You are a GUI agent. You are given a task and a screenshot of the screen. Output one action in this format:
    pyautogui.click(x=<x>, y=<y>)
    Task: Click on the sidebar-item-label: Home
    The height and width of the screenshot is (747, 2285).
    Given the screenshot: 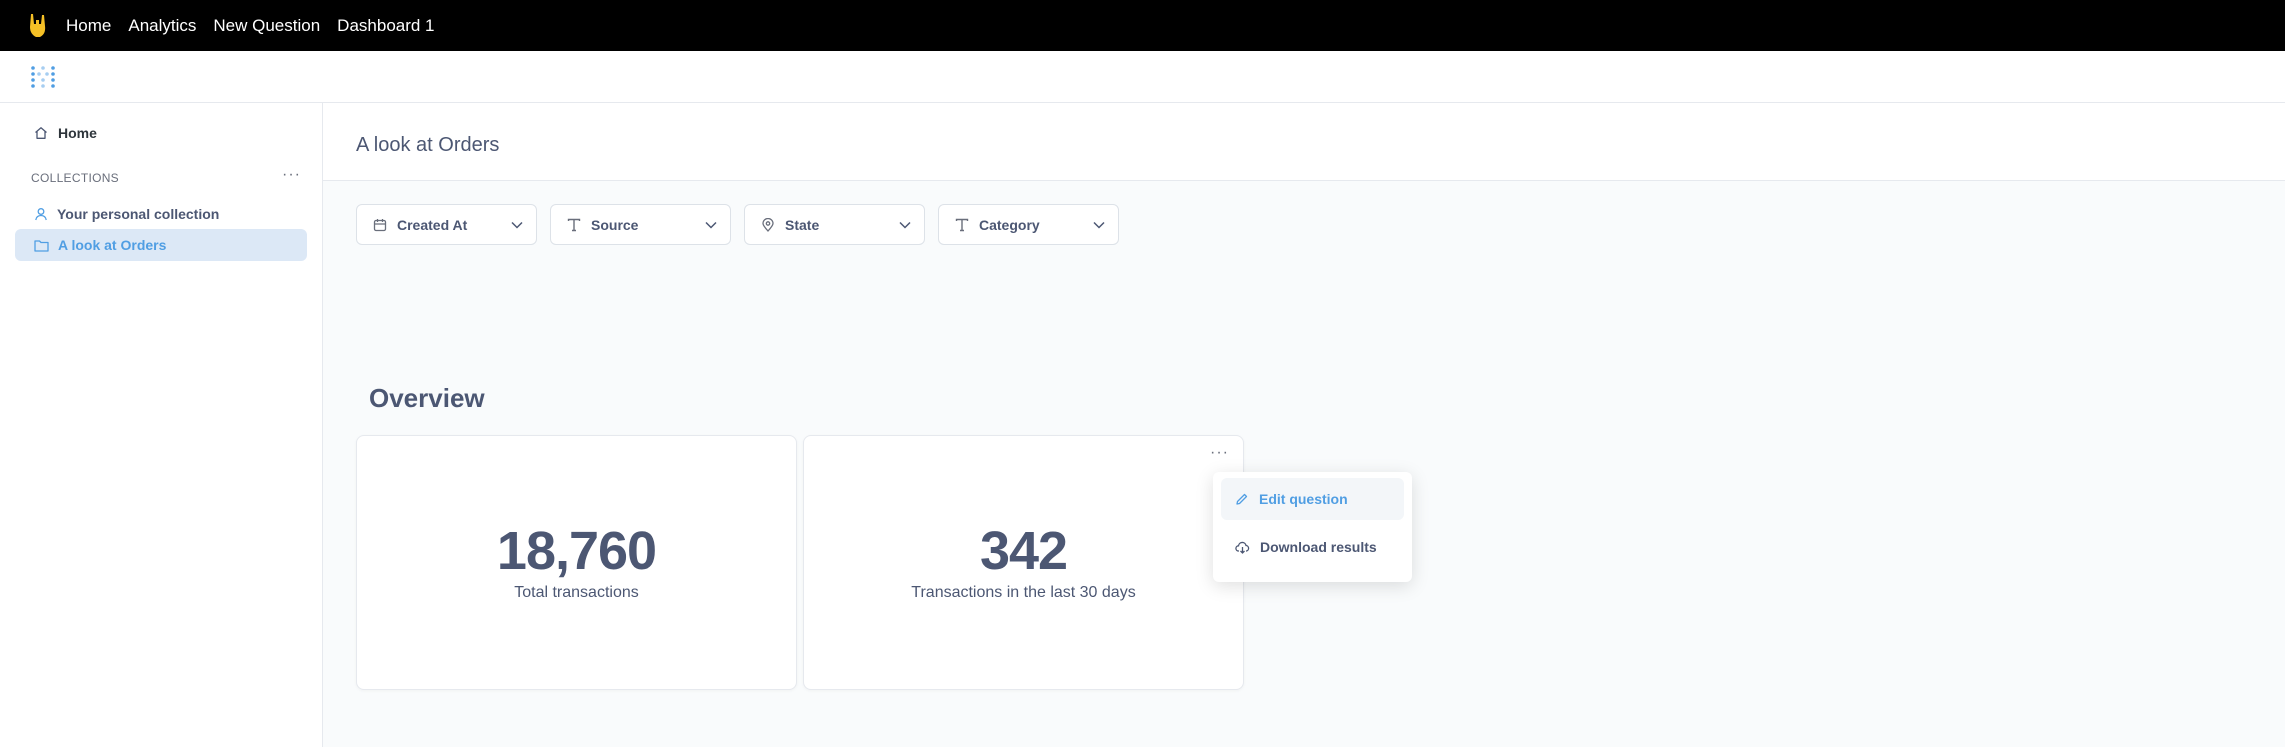 What is the action you would take?
    pyautogui.click(x=77, y=133)
    